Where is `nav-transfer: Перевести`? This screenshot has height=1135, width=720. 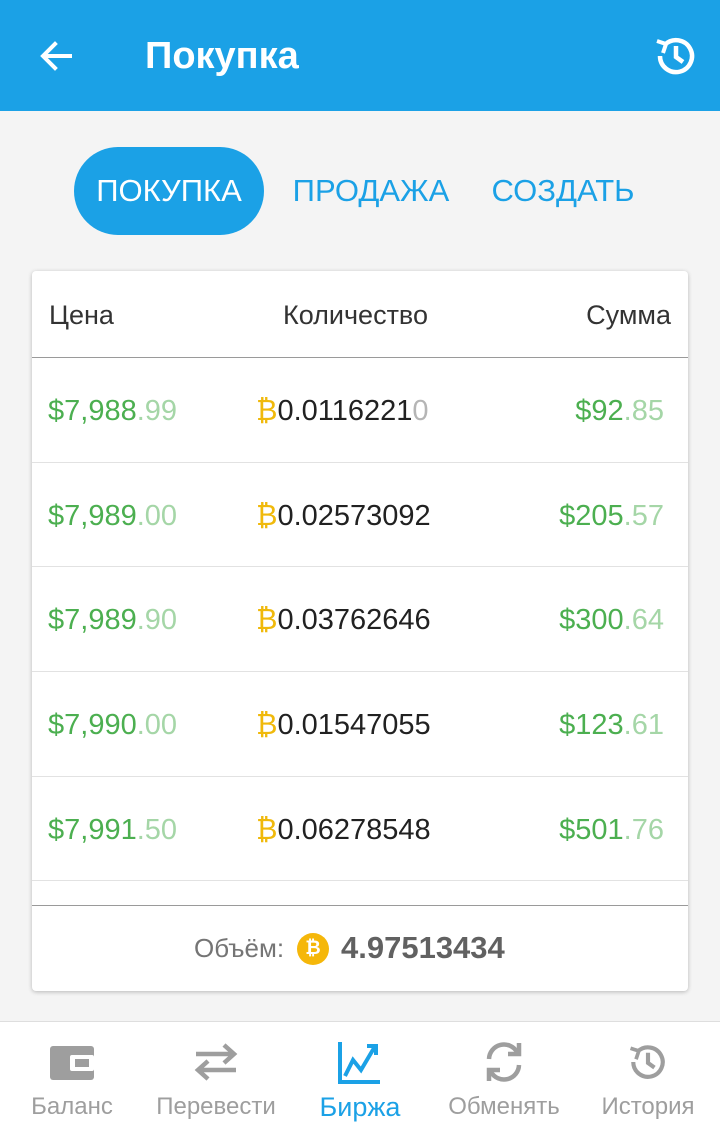 nav-transfer: Перевести is located at coordinates (216, 1078).